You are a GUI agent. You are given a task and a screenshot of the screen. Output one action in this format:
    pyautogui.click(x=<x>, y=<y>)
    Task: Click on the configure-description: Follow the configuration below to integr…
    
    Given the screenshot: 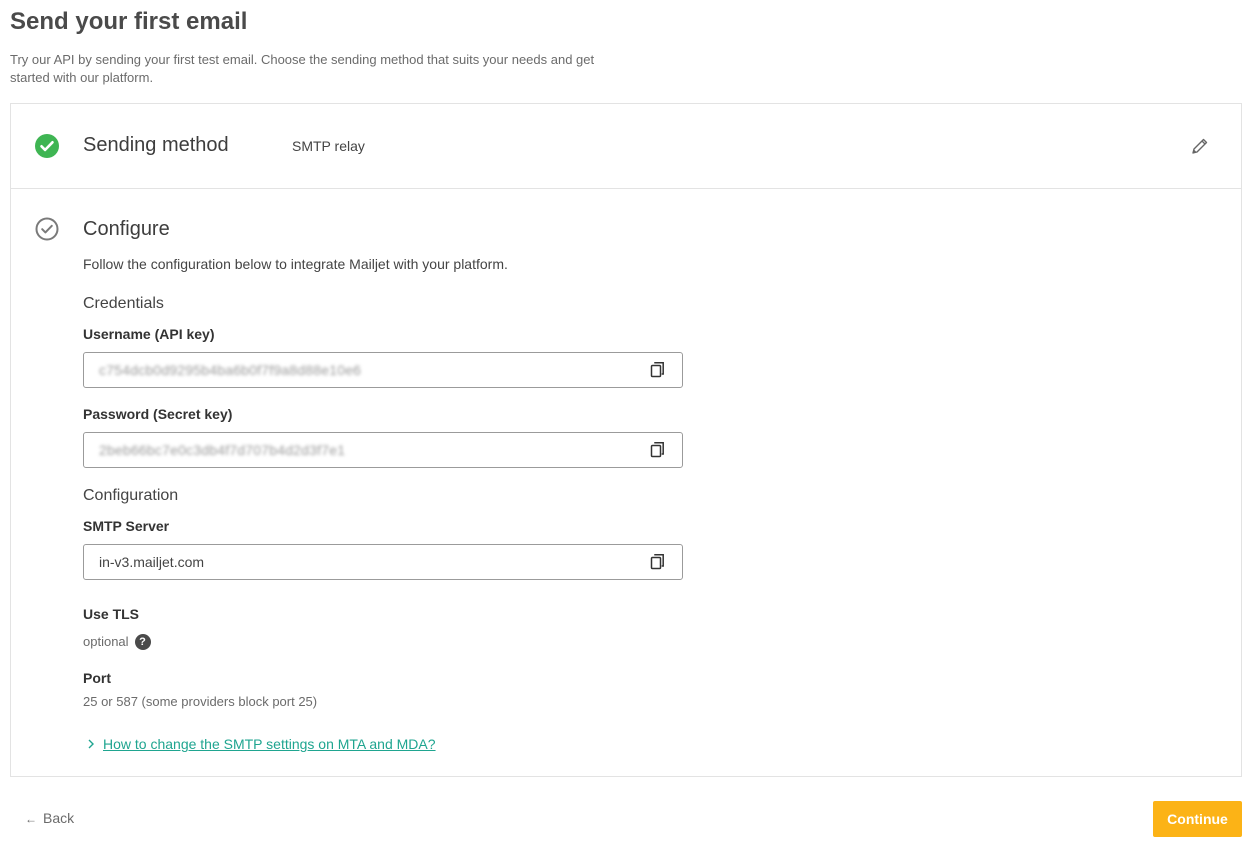 What is the action you would take?
    pyautogui.click(x=295, y=264)
    